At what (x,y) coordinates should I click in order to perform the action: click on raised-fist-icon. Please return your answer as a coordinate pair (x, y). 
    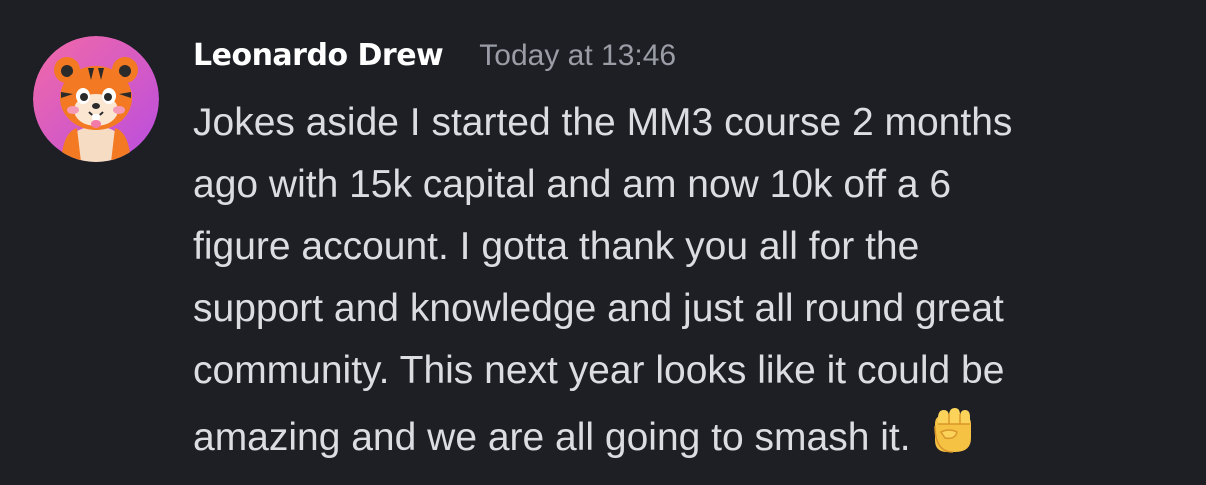
    Looking at the image, I should click on (952, 430).